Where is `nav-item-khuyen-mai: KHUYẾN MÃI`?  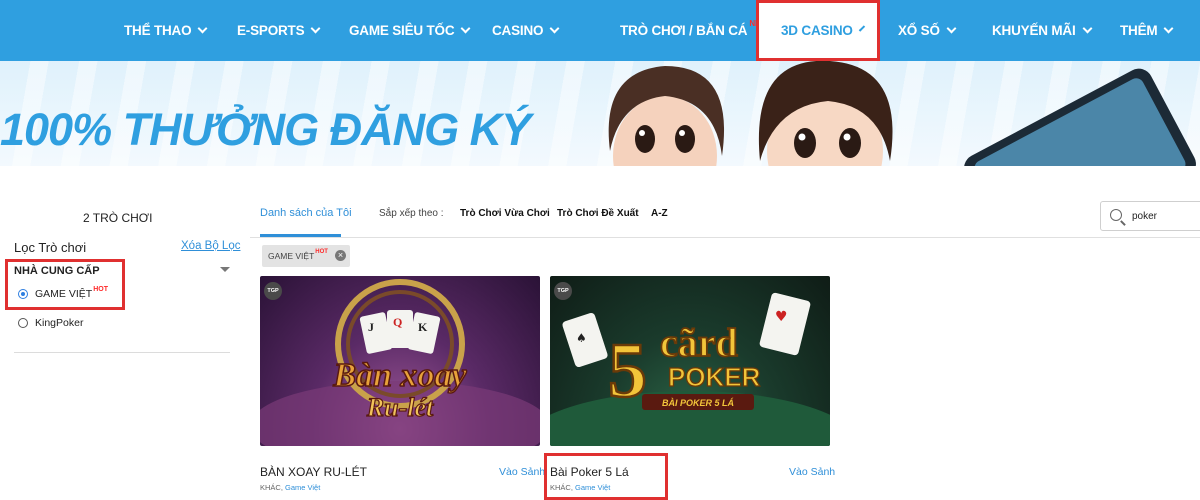
nav-item-khuyen-mai: KHUYẾN MÃI is located at coordinates (1042, 30).